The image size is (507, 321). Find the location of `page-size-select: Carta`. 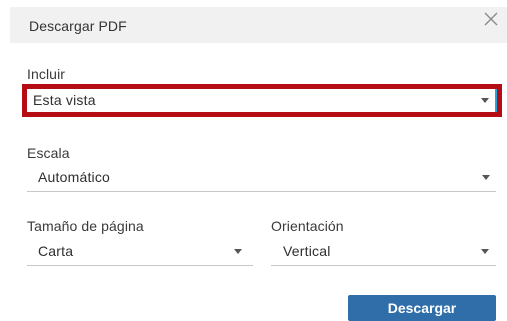

page-size-select: Carta is located at coordinates (140, 252).